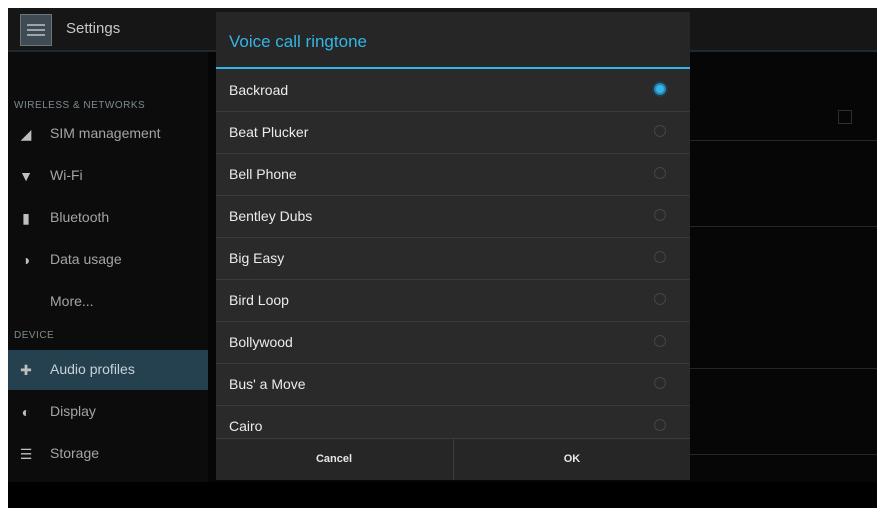  Describe the element at coordinates (259, 300) in the screenshot. I see `ringtone-label: Bird Loop` at that location.